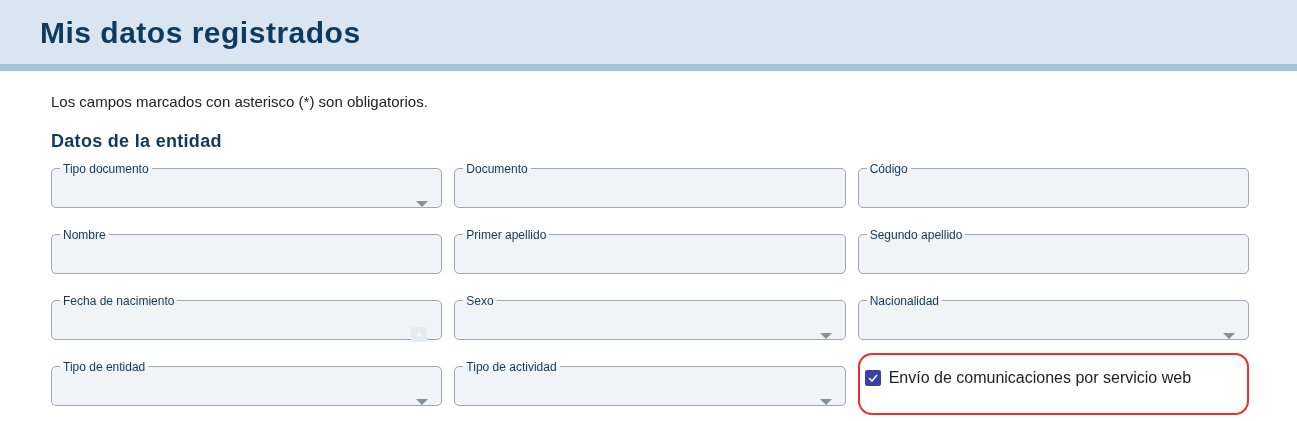 Image resolution: width=1297 pixels, height=421 pixels. I want to click on web-service-checkbox: Envío de comunicaciones por servicio web, so click(1055, 377).